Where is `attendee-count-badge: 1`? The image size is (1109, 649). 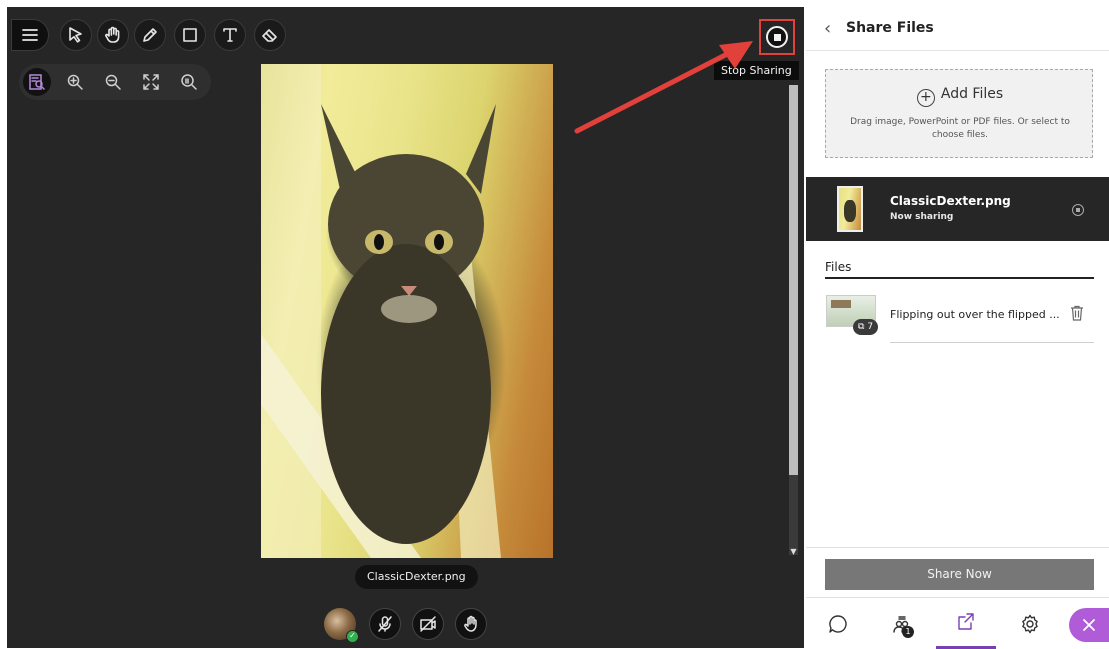 attendee-count-badge: 1 is located at coordinates (908, 632).